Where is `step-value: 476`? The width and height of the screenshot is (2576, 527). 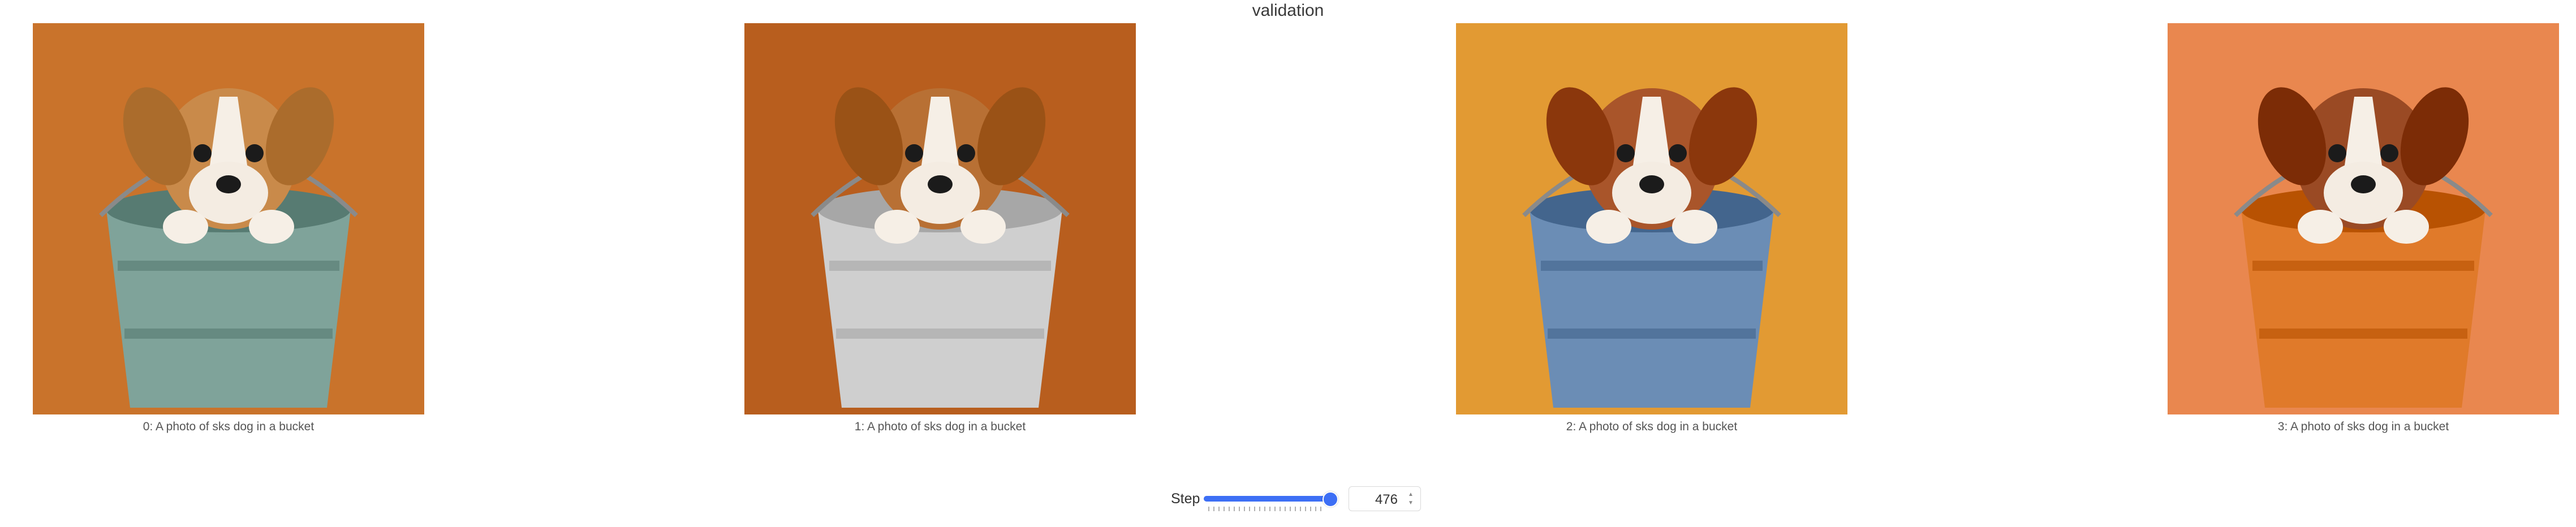
step-value: 476 is located at coordinates (1386, 500).